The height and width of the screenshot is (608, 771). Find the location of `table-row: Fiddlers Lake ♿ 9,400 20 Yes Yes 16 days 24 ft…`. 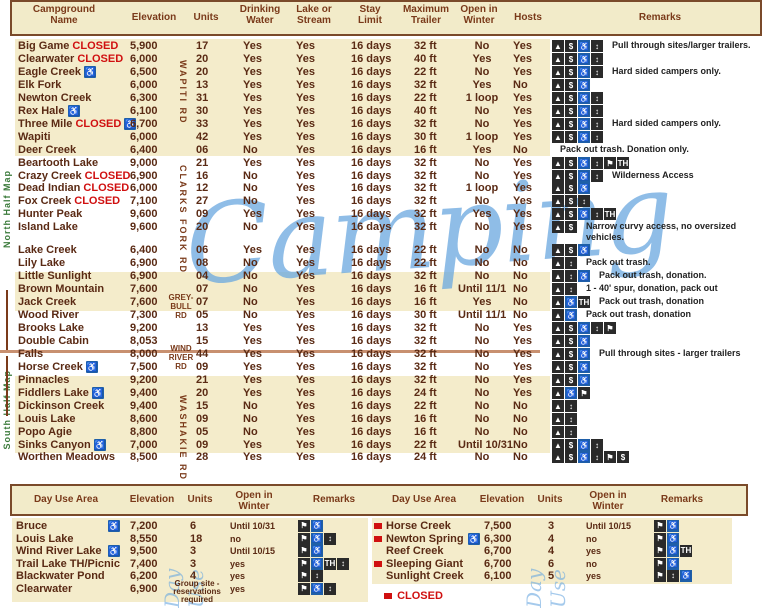

table-row: Fiddlers Lake ♿ 9,400 20 Yes Yes 16 days 24 ft… is located at coordinates (385, 393).